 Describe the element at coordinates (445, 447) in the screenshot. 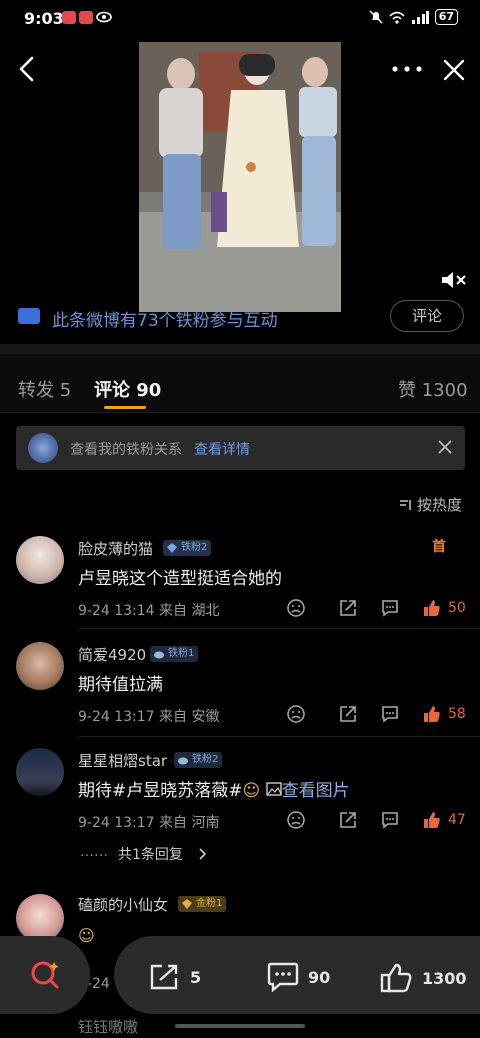

I see `close-banner-icon` at that location.